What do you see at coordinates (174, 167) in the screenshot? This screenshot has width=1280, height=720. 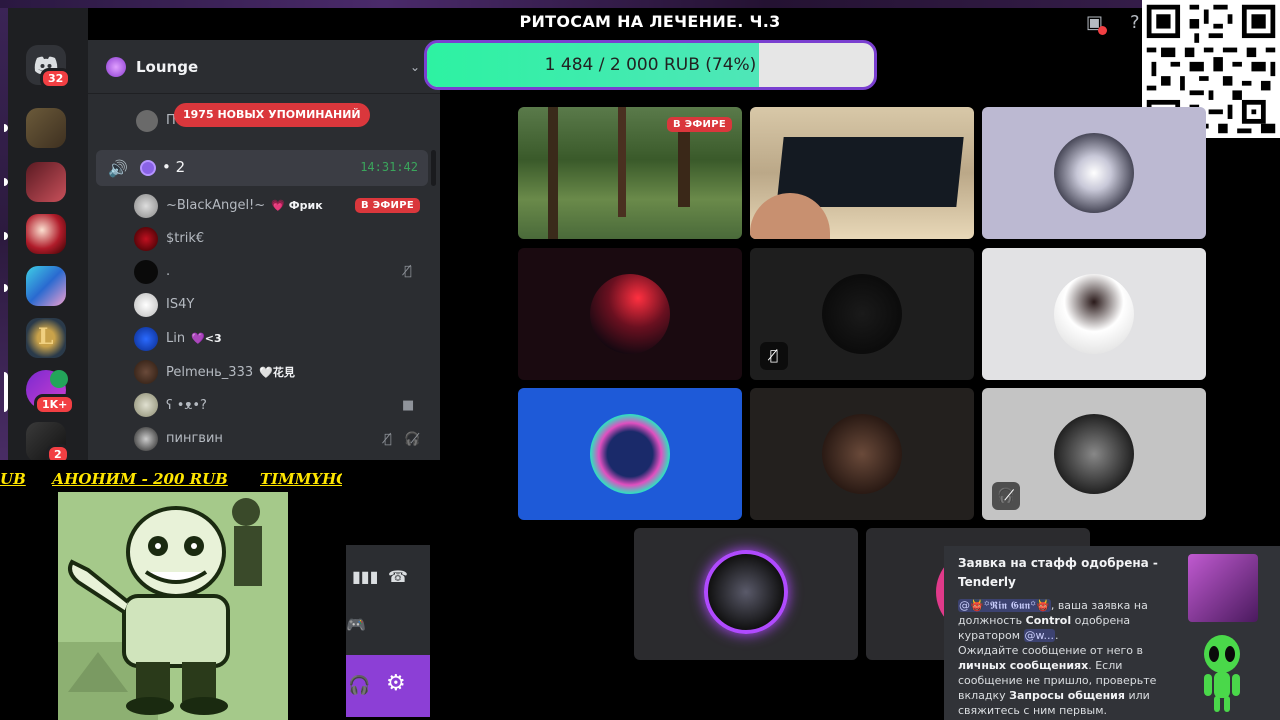 I see `voice-channel-name: • 2` at bounding box center [174, 167].